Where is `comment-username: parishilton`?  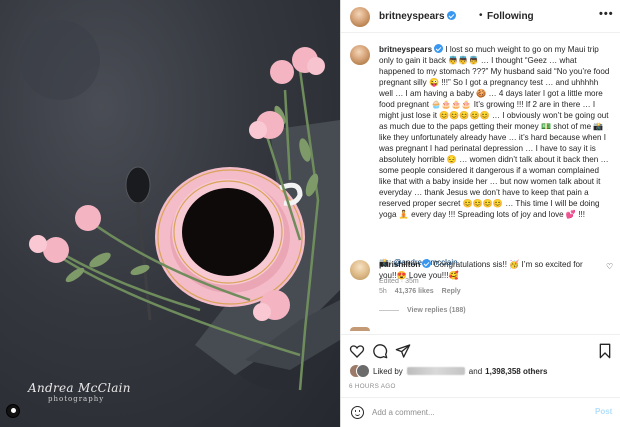
comment-username: parishilton is located at coordinates (405, 264).